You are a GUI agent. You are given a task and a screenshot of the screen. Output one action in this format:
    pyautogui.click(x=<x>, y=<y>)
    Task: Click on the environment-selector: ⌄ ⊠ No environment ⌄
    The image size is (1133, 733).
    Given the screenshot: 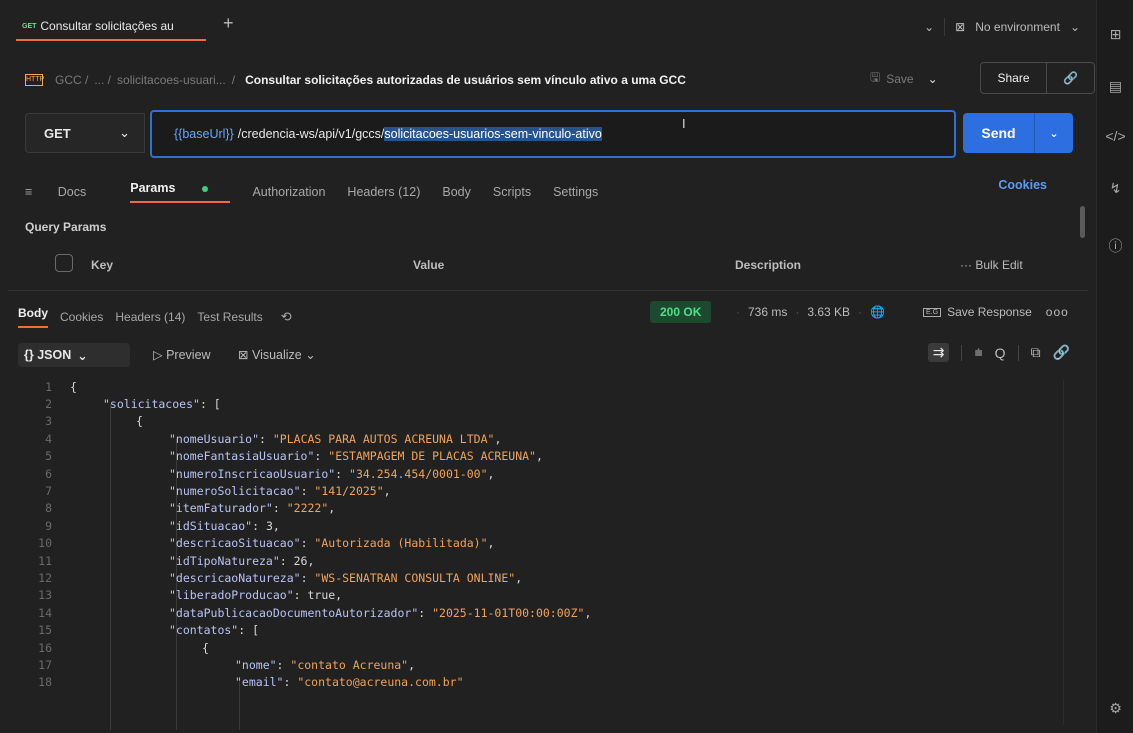 What is the action you would take?
    pyautogui.click(x=1002, y=27)
    